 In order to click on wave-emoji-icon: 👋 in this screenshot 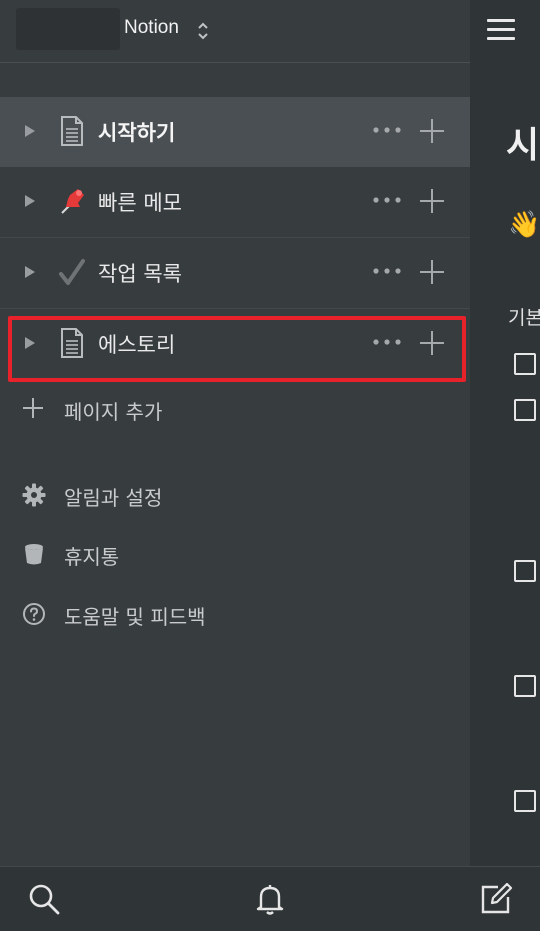, I will do `click(524, 225)`.